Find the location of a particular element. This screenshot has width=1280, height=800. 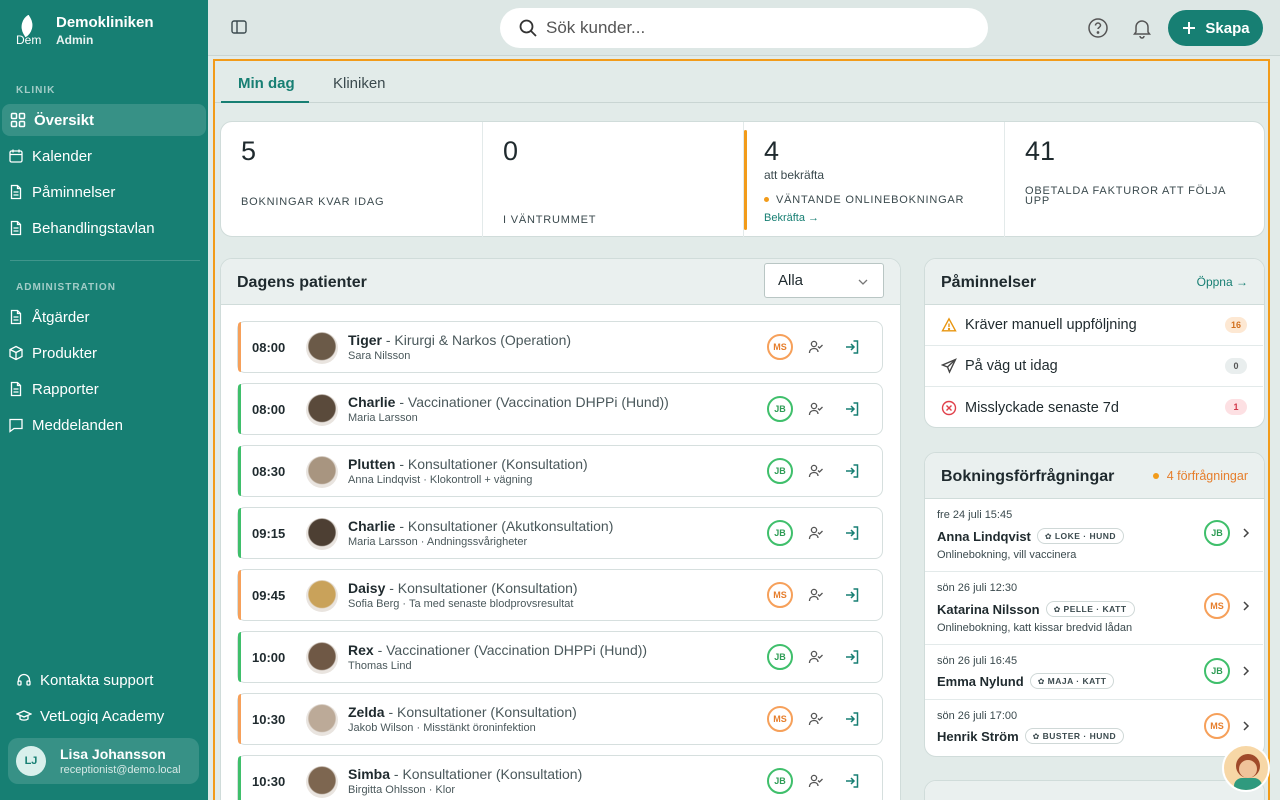

academy-label: VetLogiq Academy is located at coordinates (102, 716).